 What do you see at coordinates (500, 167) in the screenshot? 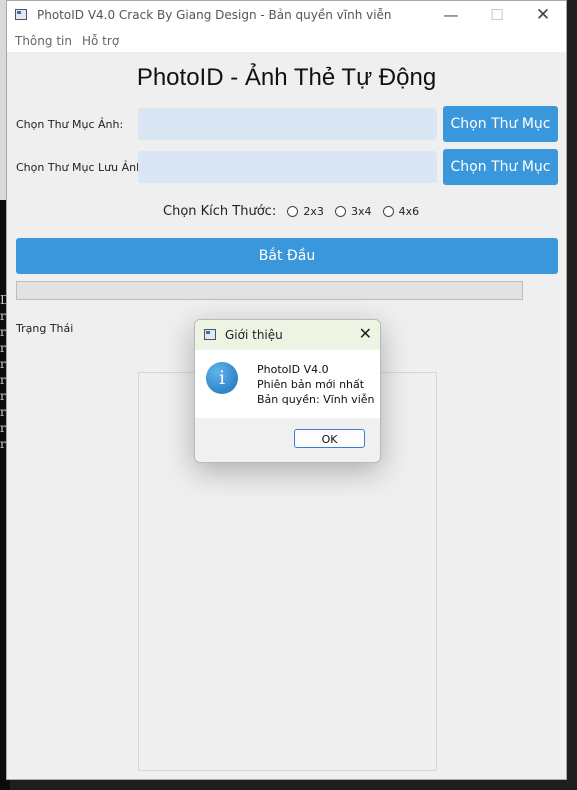
I see `choose-output-folder-button: Chọn Thư Mục` at bounding box center [500, 167].